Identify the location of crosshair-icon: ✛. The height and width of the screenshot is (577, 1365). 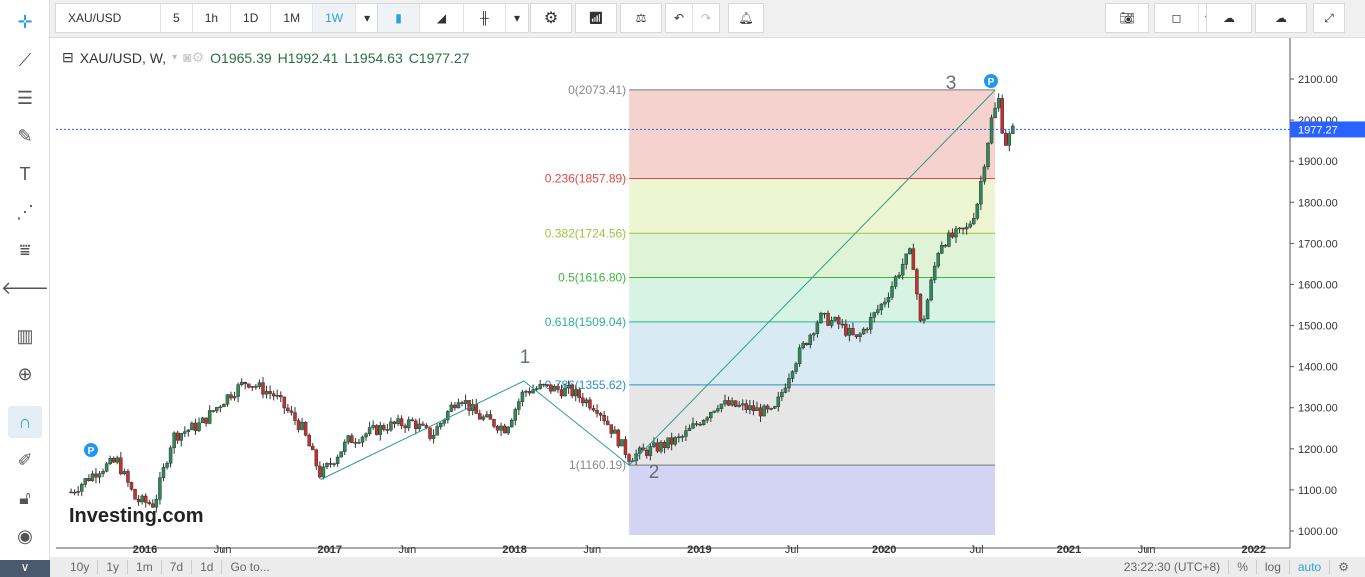
(25, 22).